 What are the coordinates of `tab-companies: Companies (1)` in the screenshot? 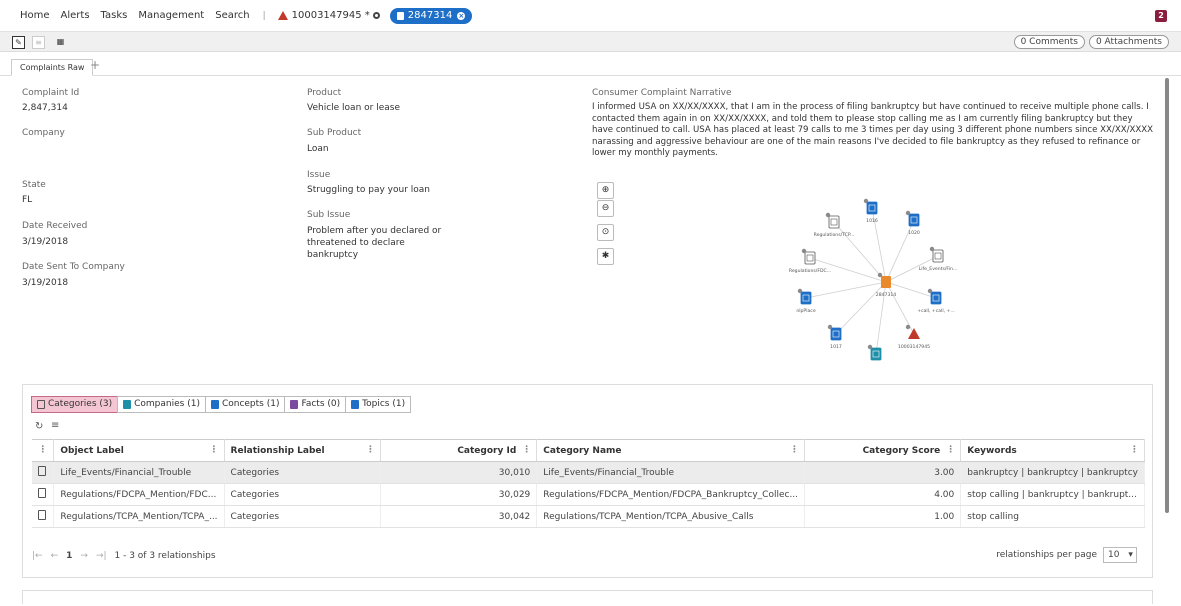 It's located at (161, 404).